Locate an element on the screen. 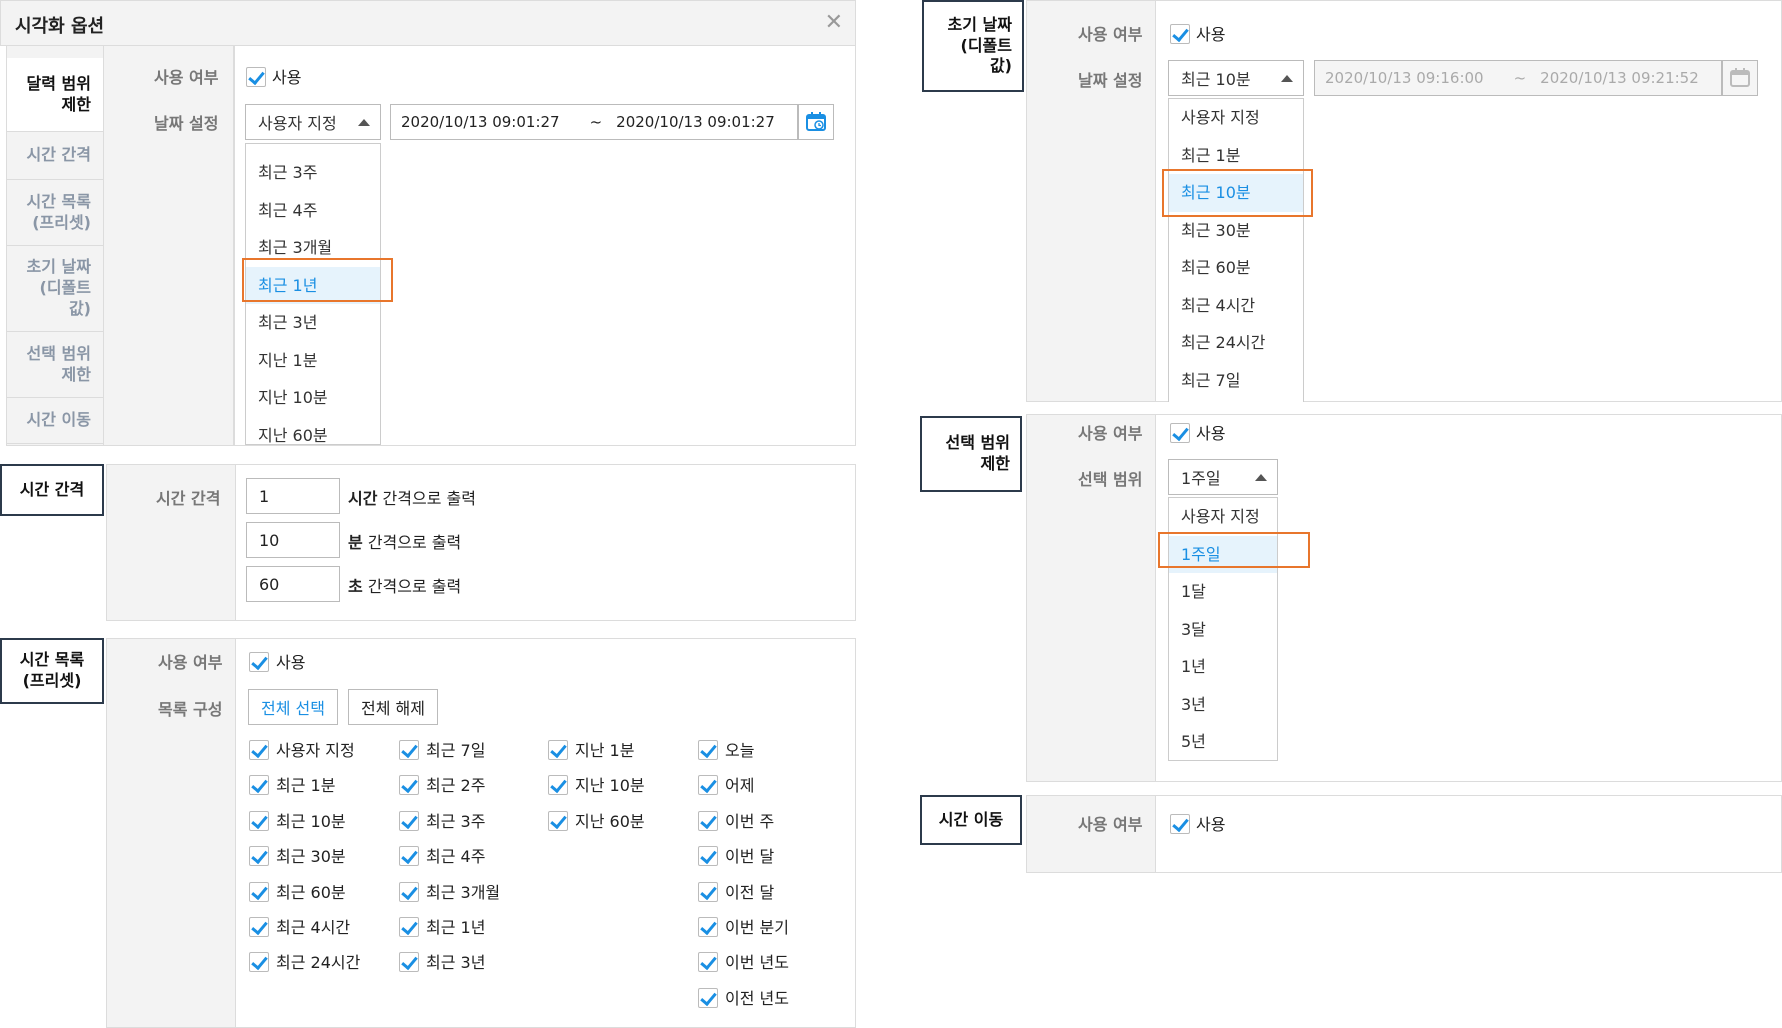 Image resolution: width=1782 pixels, height=1028 pixels. nav-select-range: 선택 범위 제한 is located at coordinates (55, 365).